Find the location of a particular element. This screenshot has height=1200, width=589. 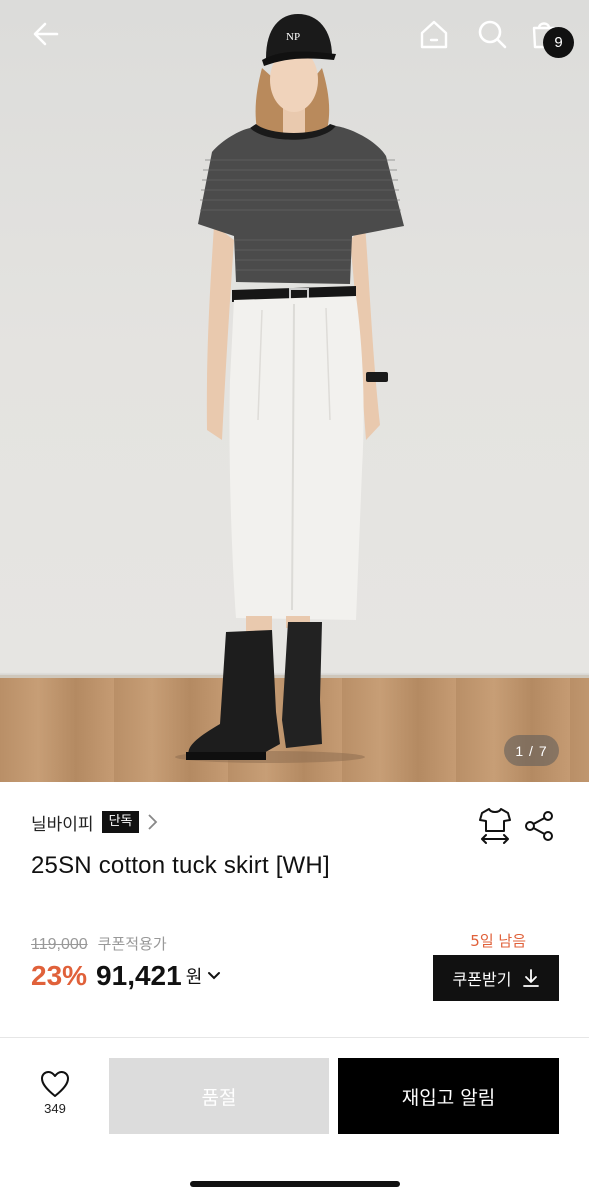

cart-count-badge: 9 is located at coordinates (558, 42).